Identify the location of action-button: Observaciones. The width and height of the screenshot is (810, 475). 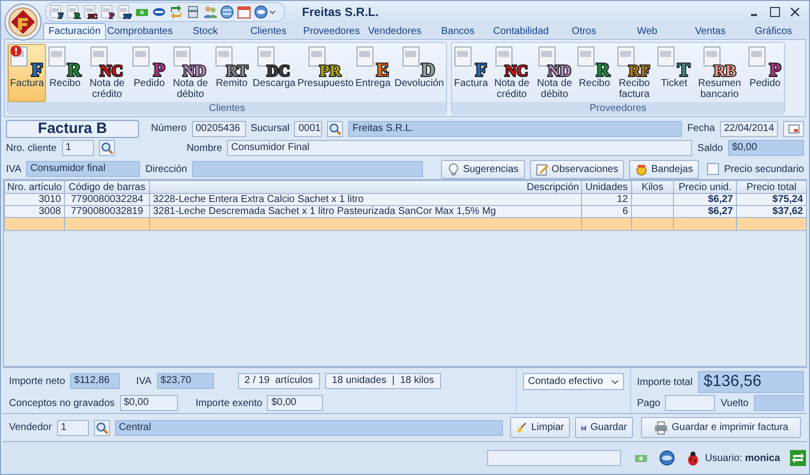
(577, 169).